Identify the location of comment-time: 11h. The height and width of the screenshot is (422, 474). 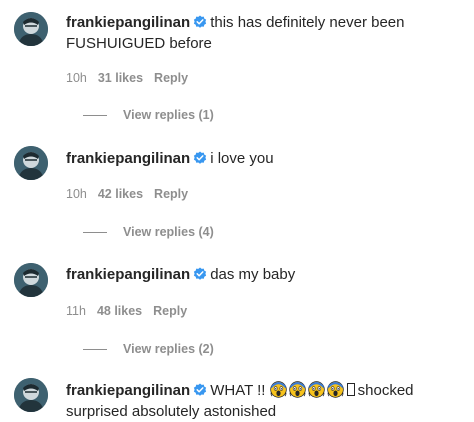
(76, 311).